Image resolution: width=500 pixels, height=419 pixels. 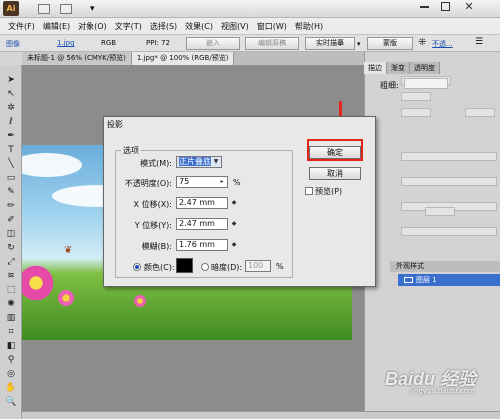 I want to click on cancel-button: 取消, so click(x=335, y=173).